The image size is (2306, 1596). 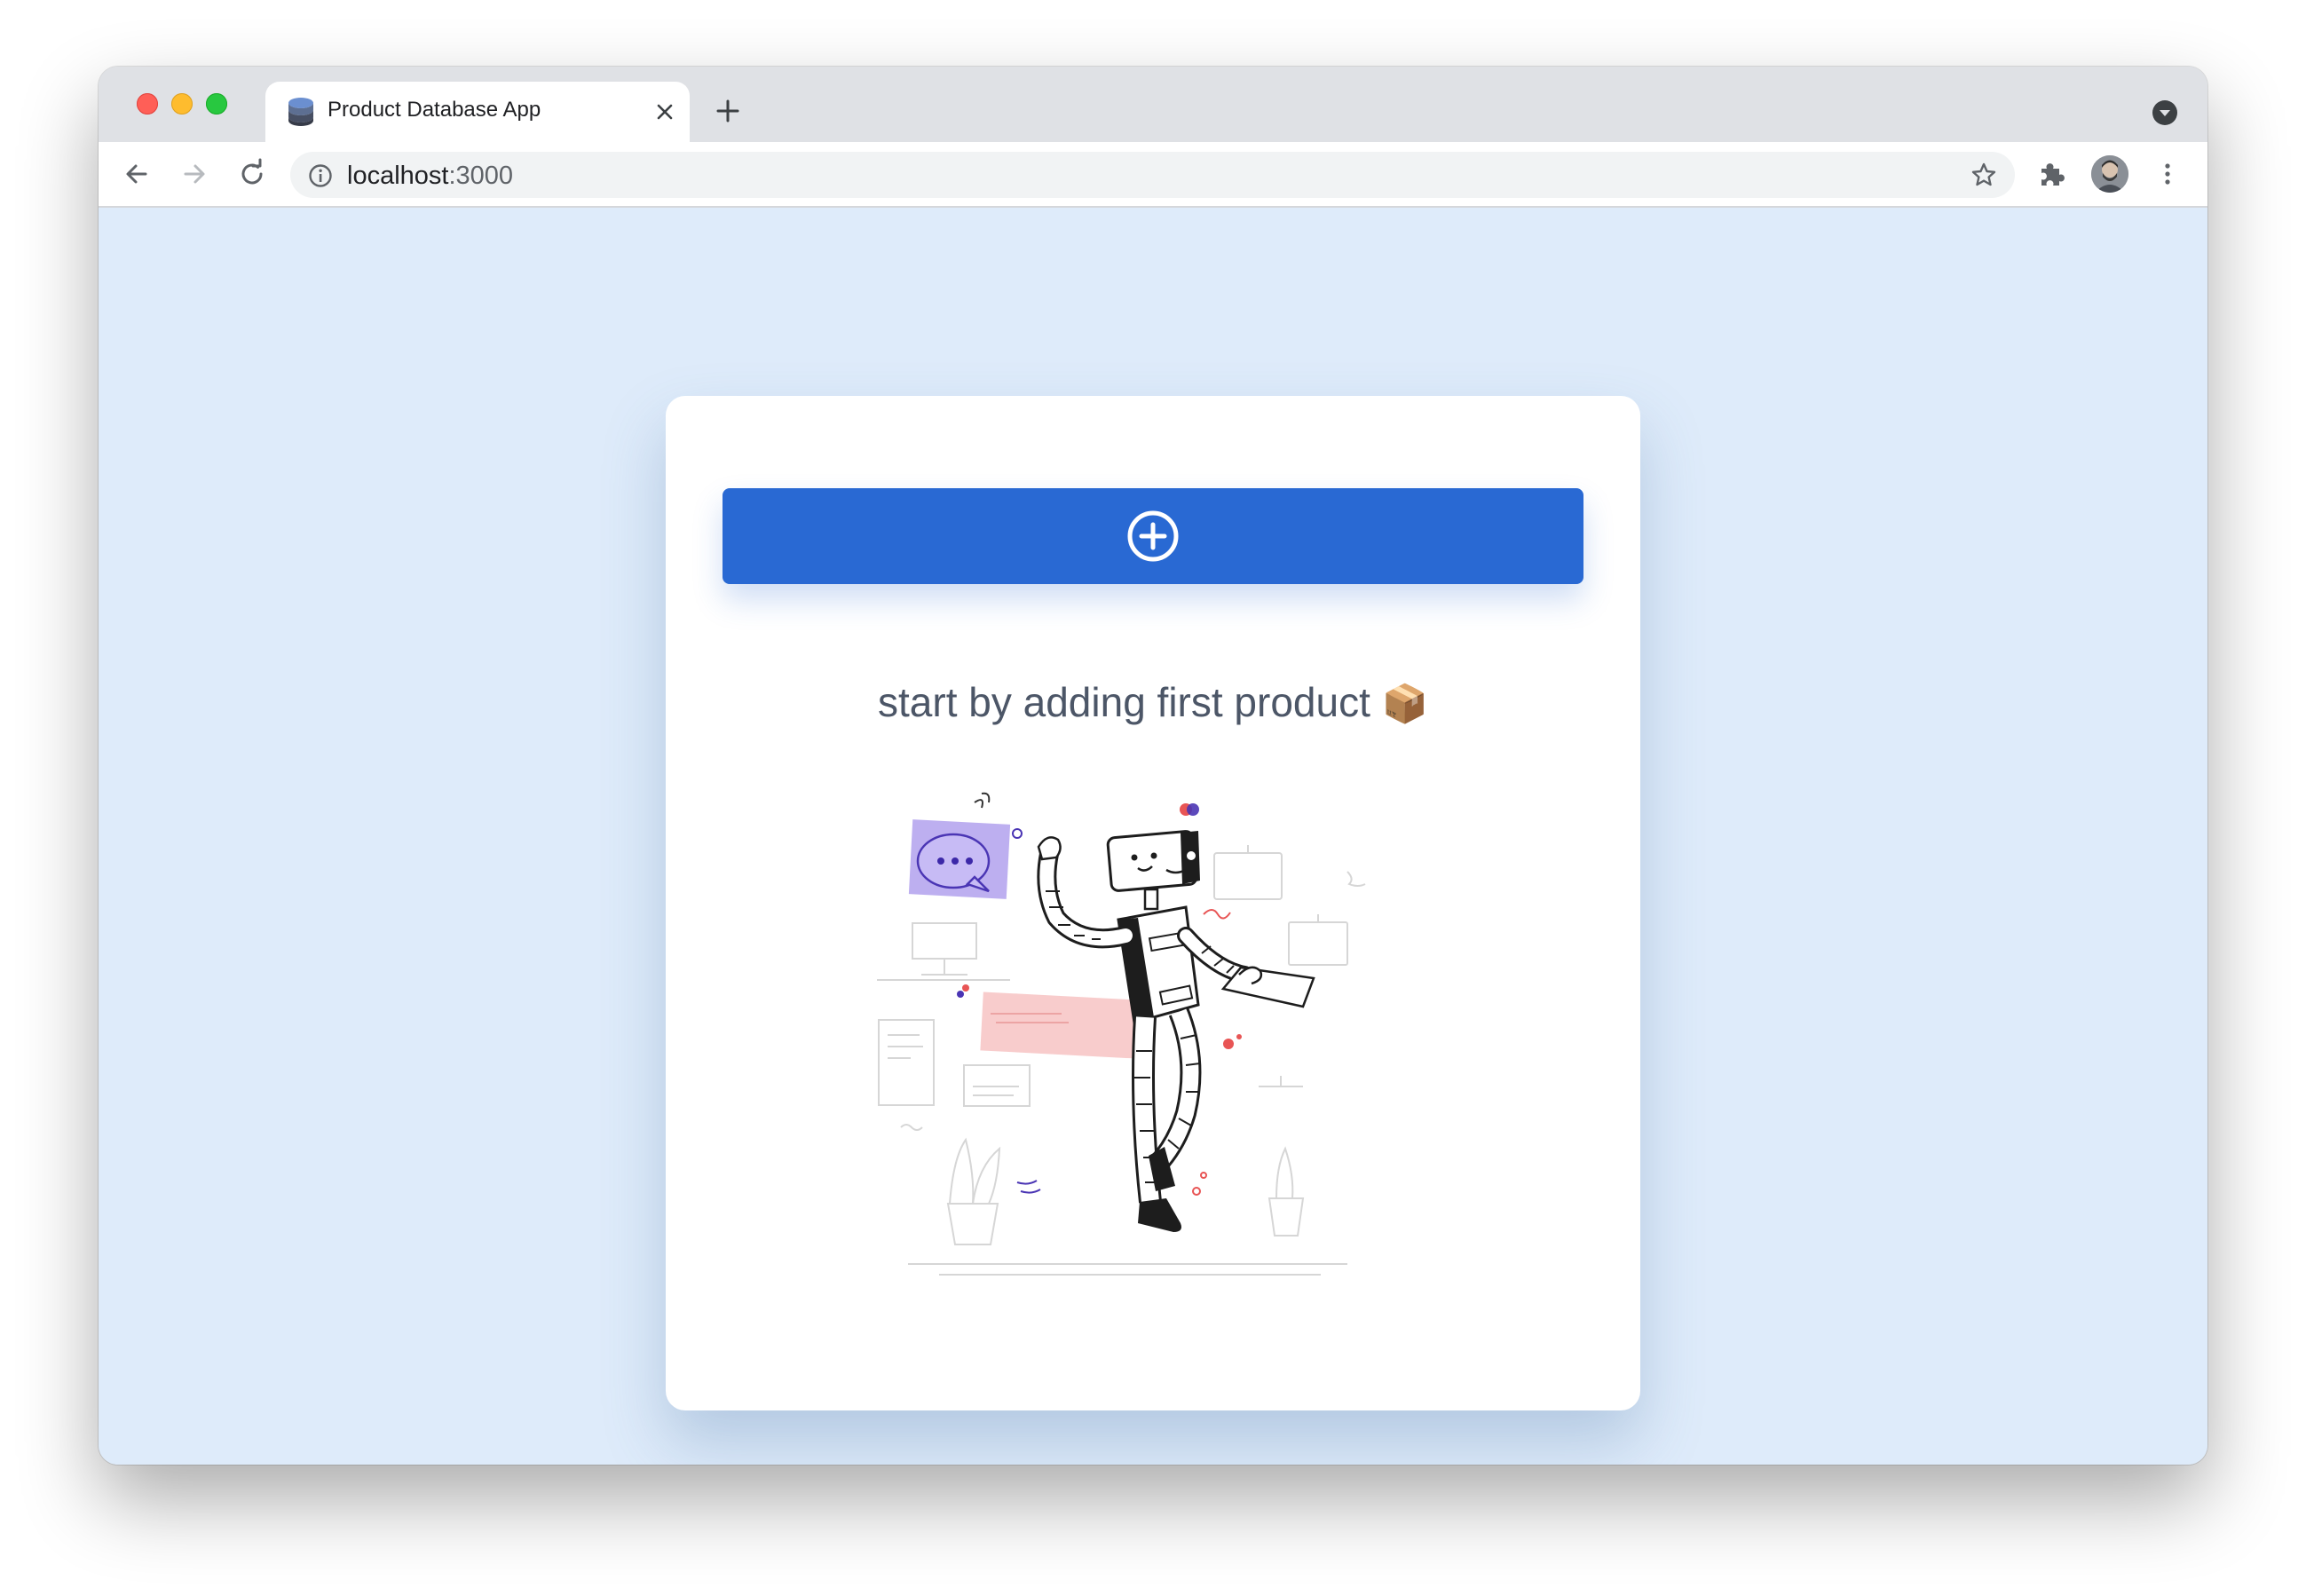 What do you see at coordinates (194, 174) in the screenshot?
I see `arrow-right-icon` at bounding box center [194, 174].